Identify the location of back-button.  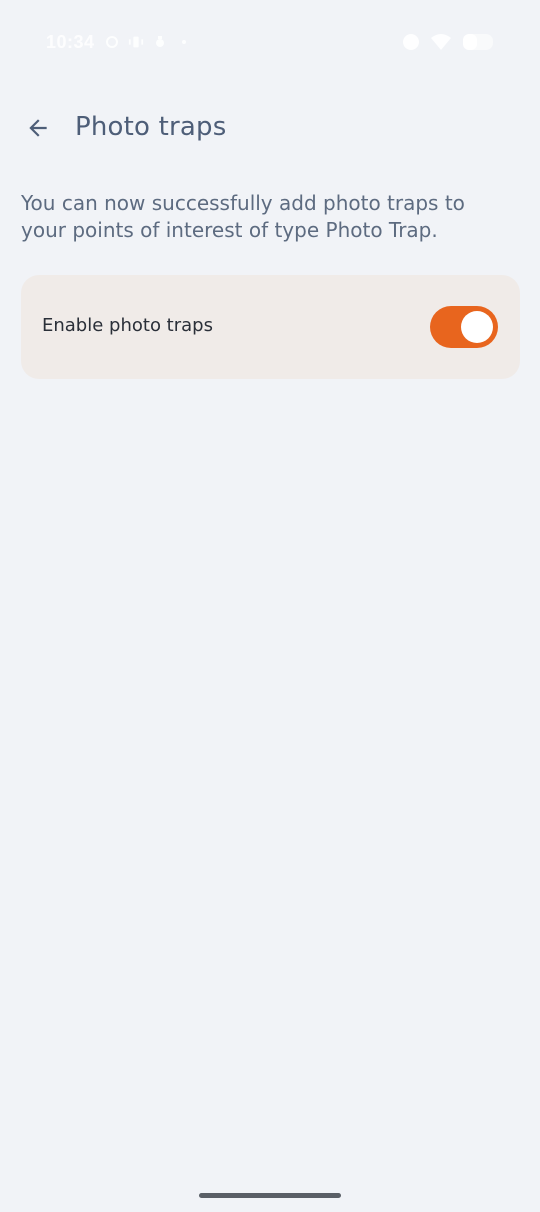
(38, 128).